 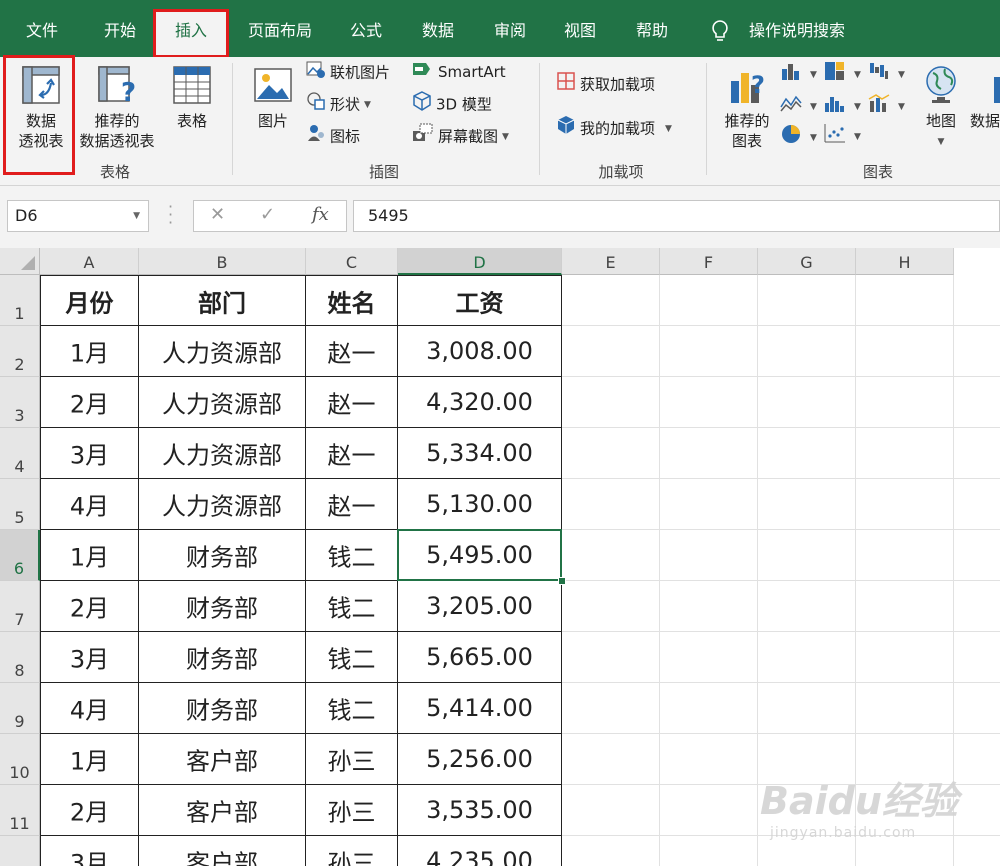 I want to click on row-header-2: 2, so click(x=20, y=351).